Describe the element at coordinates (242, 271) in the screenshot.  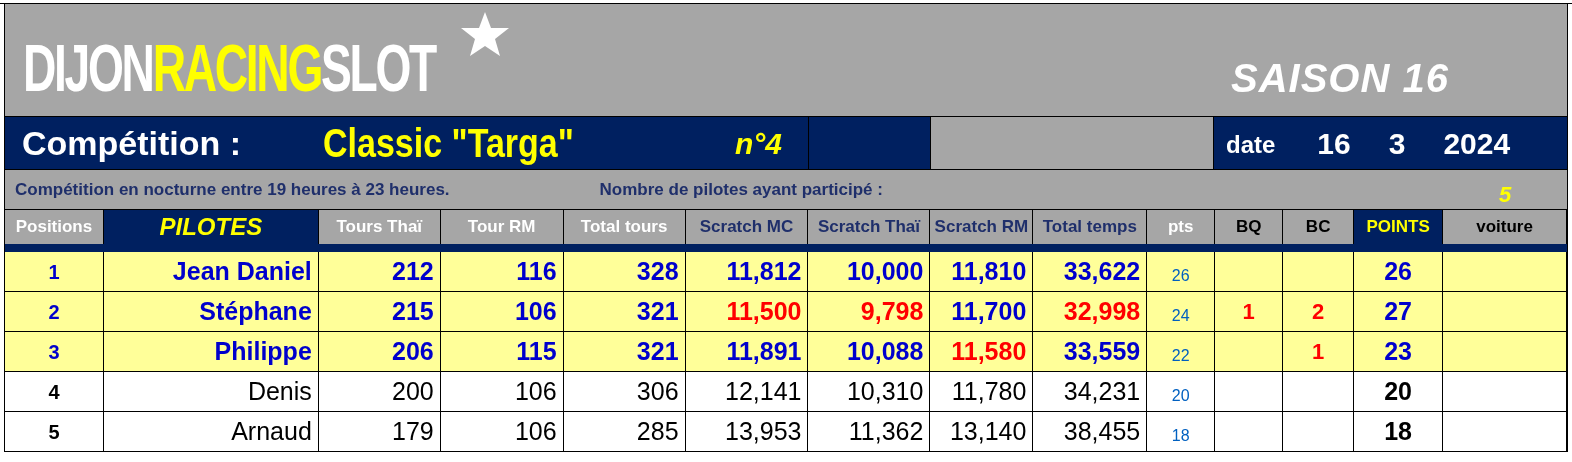
I see `pilot-cell-text: Jean Daniel` at that location.